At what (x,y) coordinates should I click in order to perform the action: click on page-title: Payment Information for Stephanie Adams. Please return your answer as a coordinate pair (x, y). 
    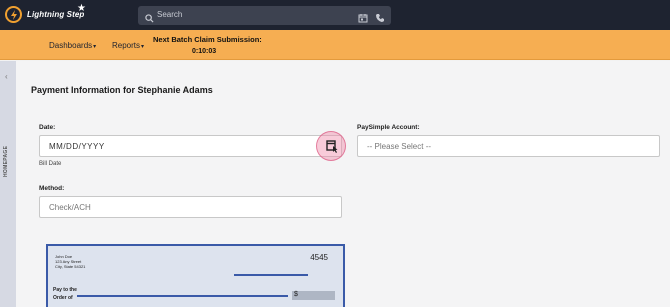
    Looking at the image, I should click on (122, 90).